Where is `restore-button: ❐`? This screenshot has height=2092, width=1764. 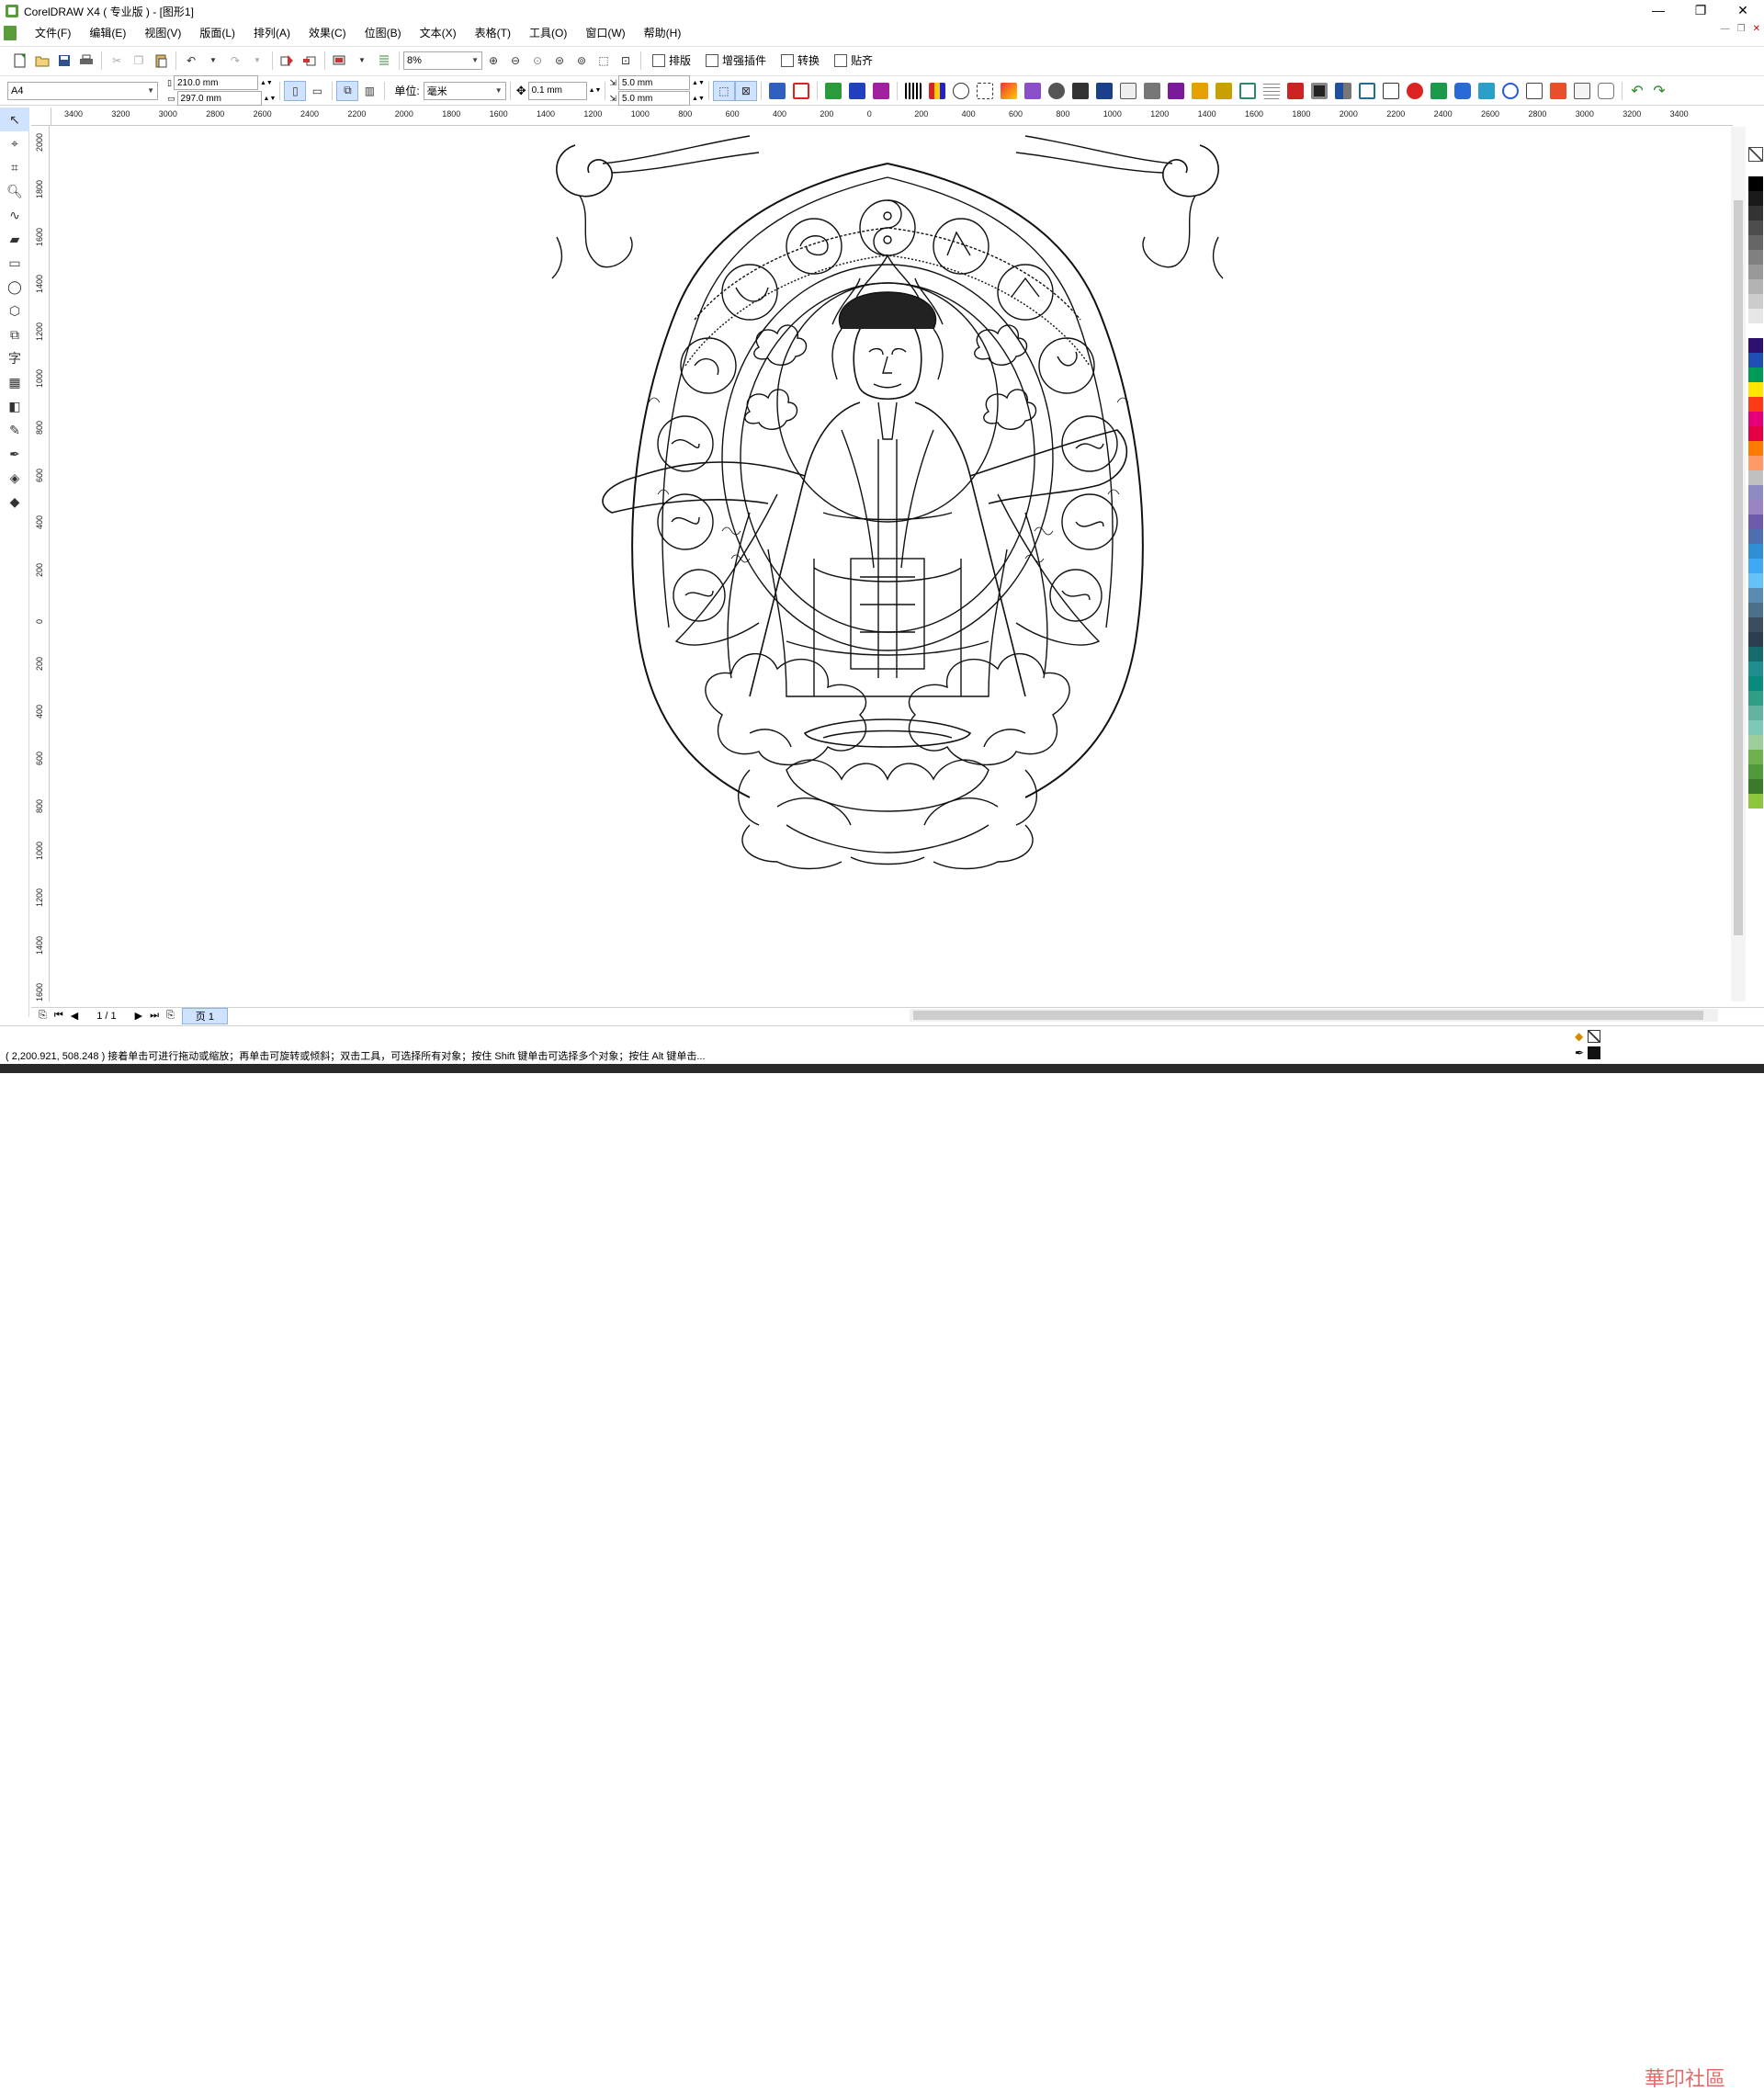
restore-button: ❐ is located at coordinates (1701, 11).